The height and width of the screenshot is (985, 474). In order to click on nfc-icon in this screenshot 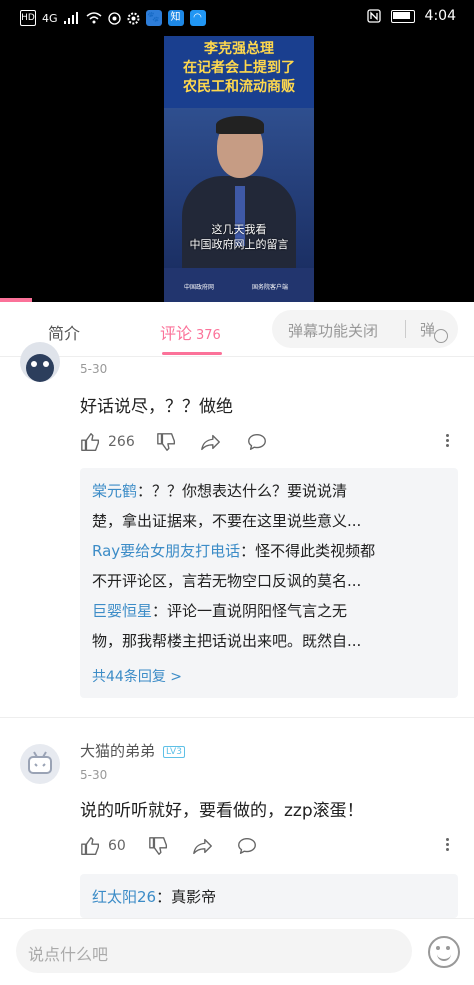, I will do `click(373, 16)`.